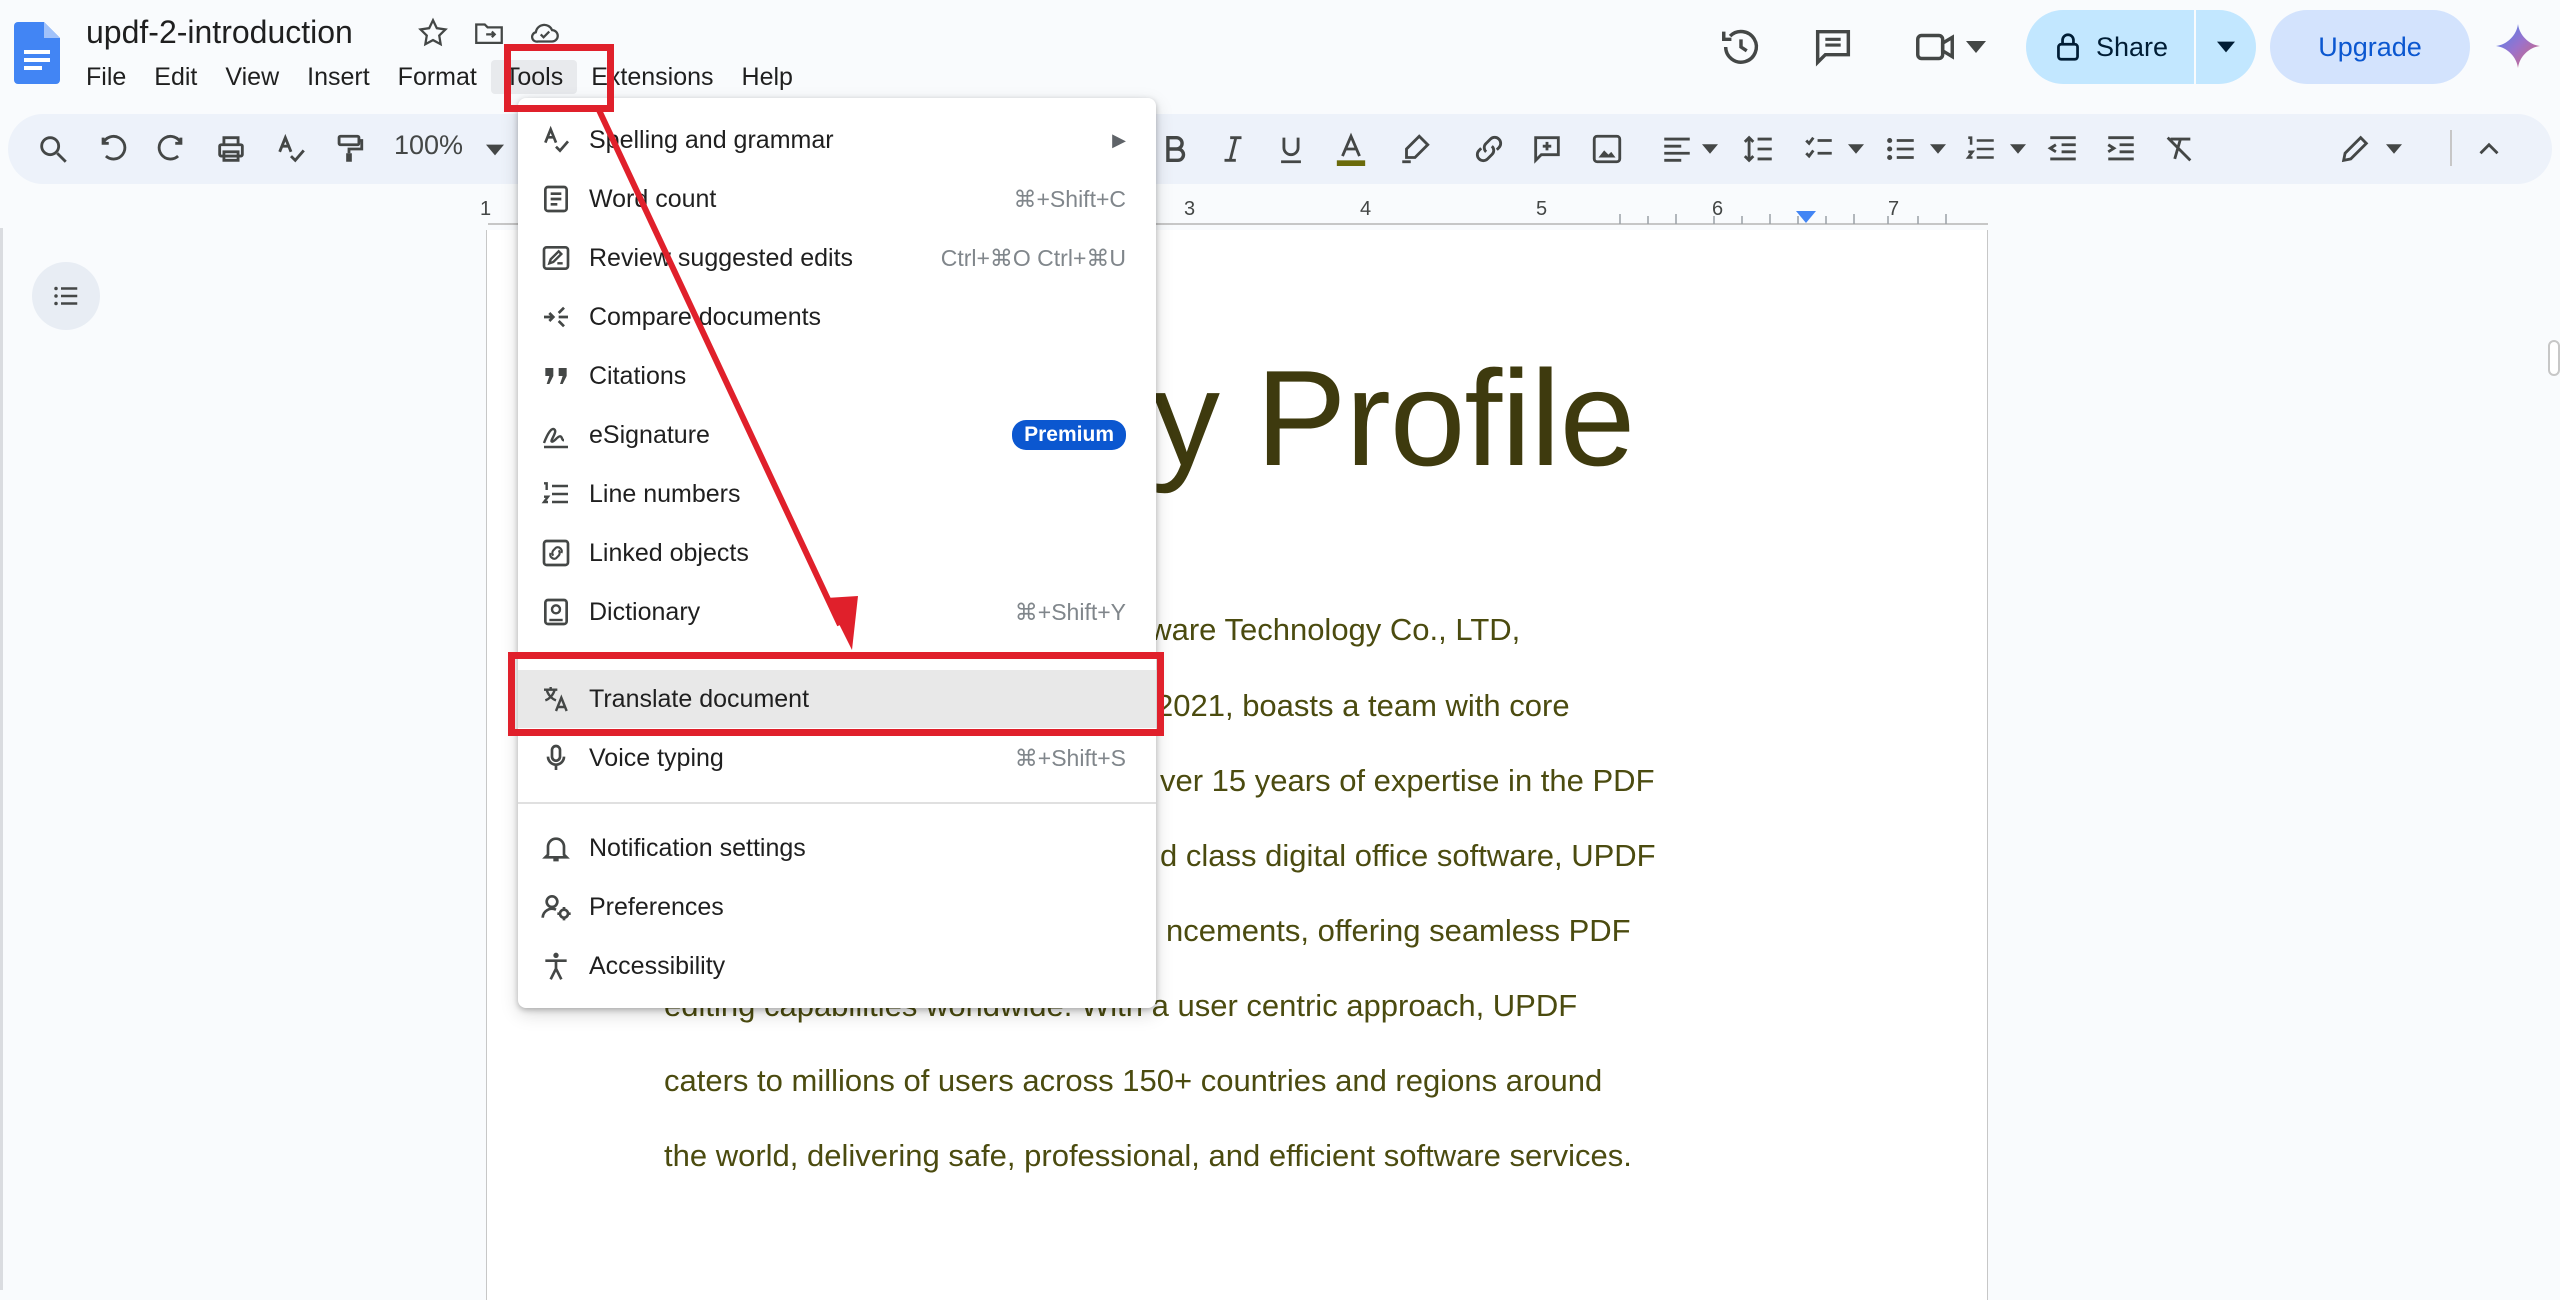  I want to click on body-text-line: ncements, offering seamless PDF, so click(1398, 931).